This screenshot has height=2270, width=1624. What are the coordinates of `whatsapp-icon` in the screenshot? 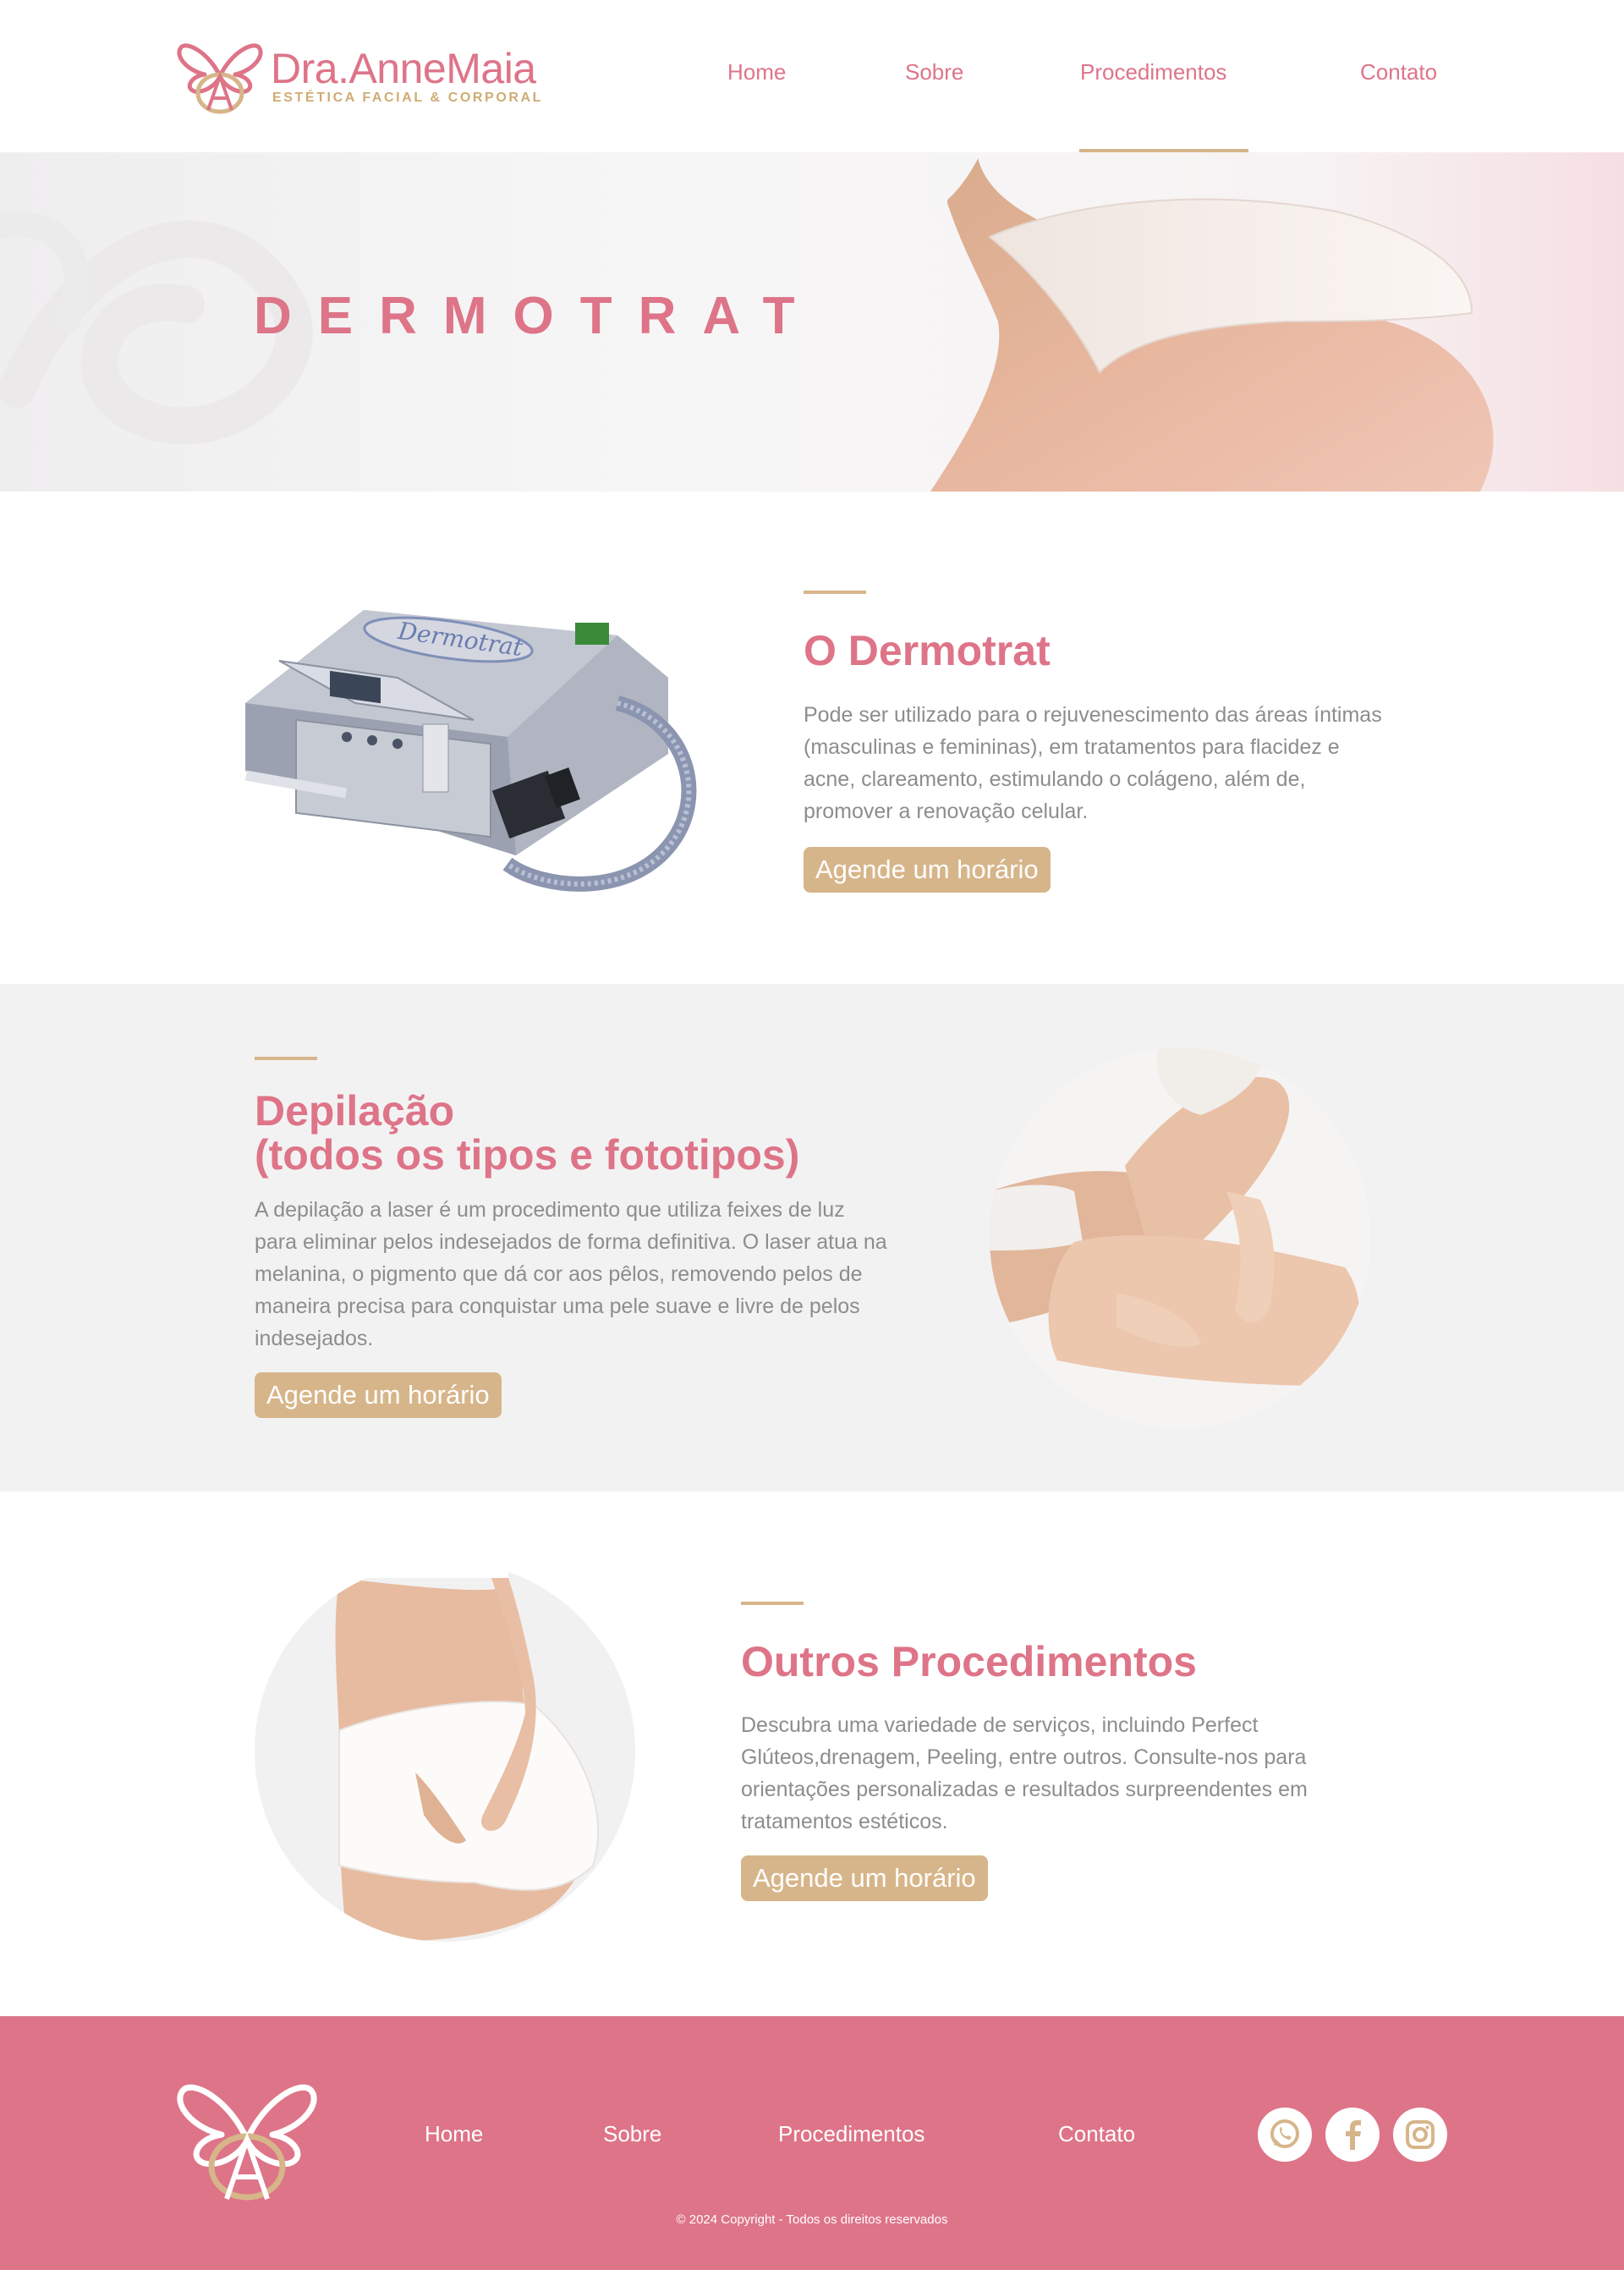 It's located at (1284, 2133).